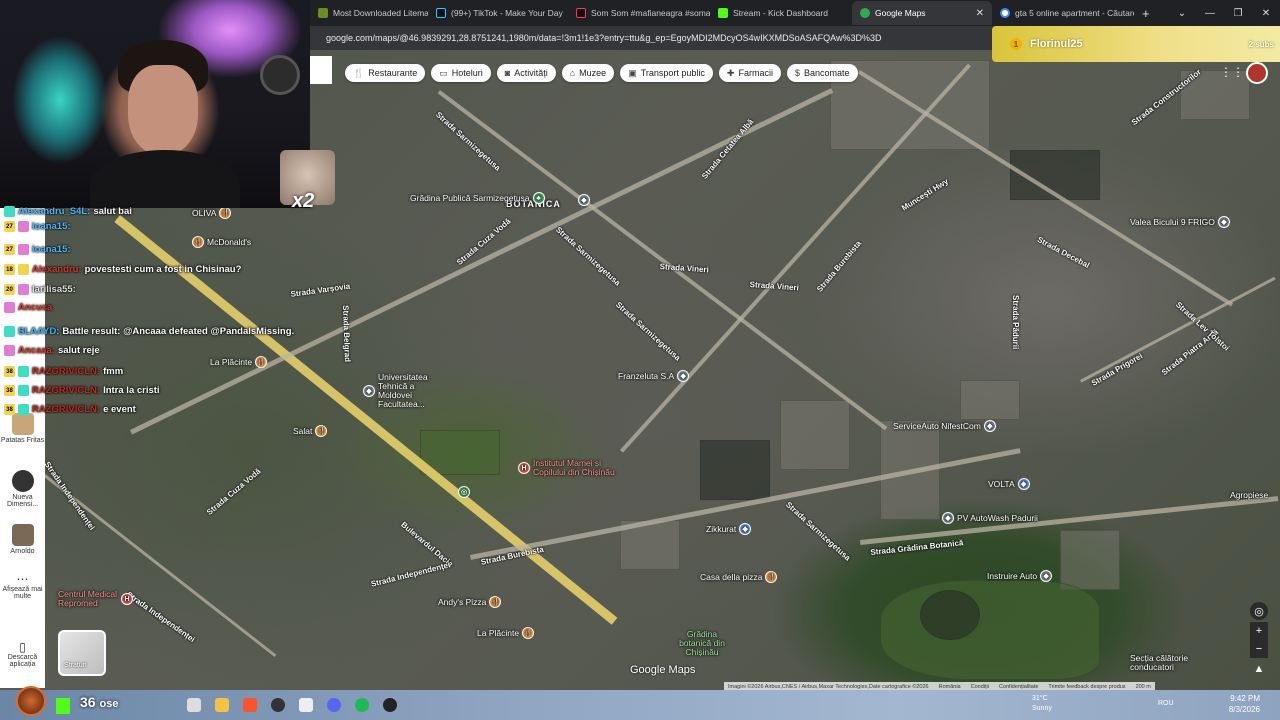 This screenshot has width=1280, height=720. I want to click on poi-marker: ServiceAuto NifestCom ◆, so click(944, 426).